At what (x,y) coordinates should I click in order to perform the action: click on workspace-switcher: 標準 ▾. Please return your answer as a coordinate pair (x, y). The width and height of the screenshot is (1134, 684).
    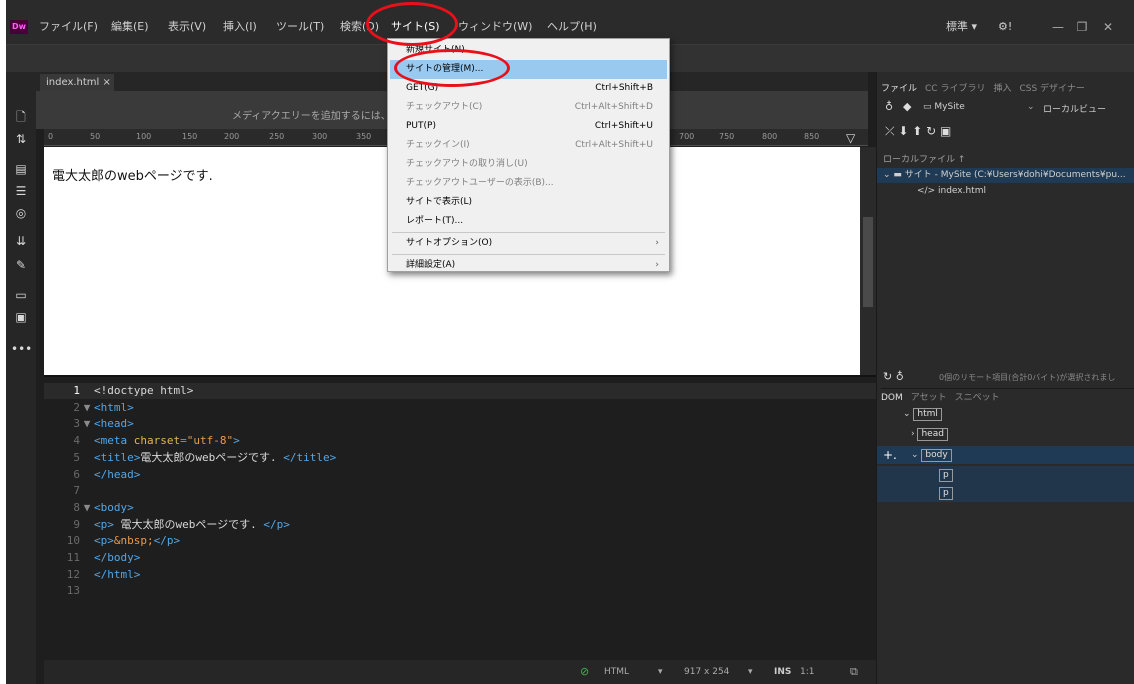
    Looking at the image, I should click on (961, 27).